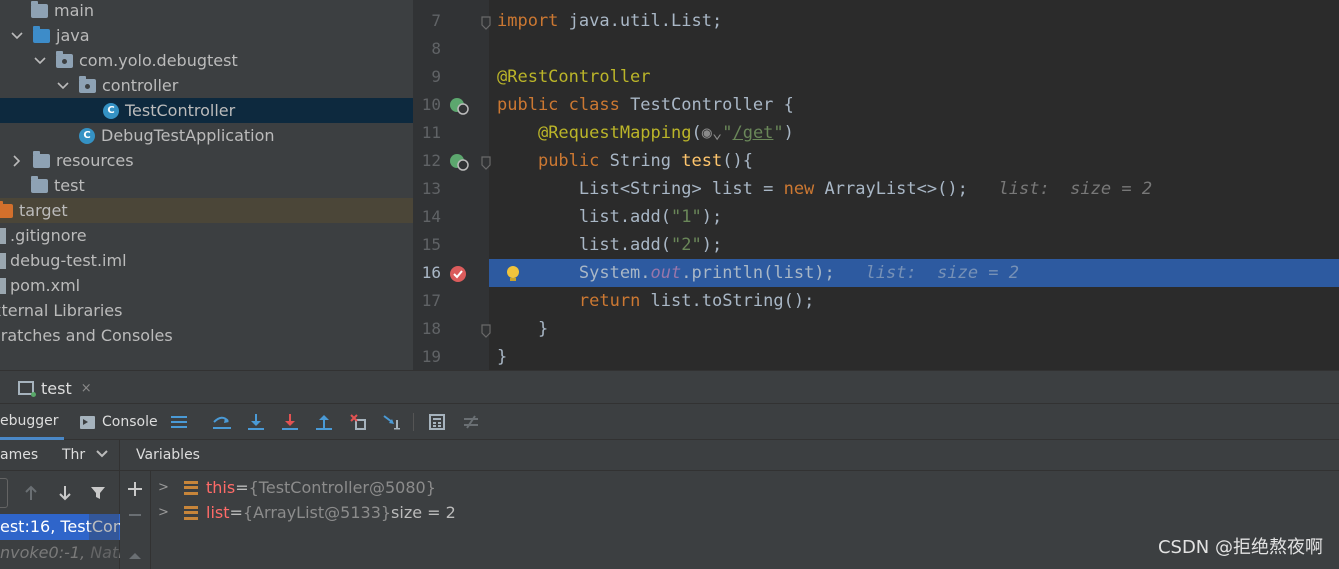 This screenshot has height=569, width=1339. I want to click on move-up-icon, so click(135, 557).